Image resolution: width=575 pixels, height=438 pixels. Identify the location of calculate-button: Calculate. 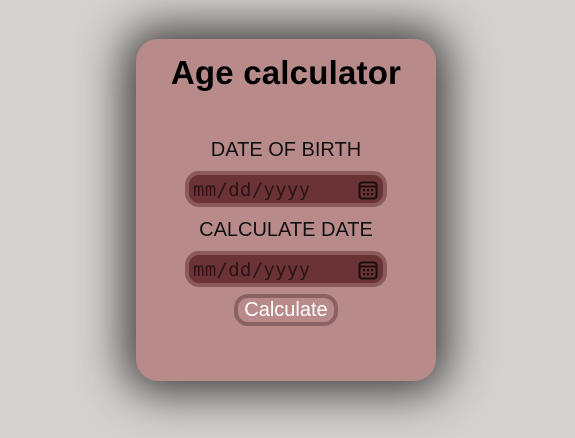
(286, 310).